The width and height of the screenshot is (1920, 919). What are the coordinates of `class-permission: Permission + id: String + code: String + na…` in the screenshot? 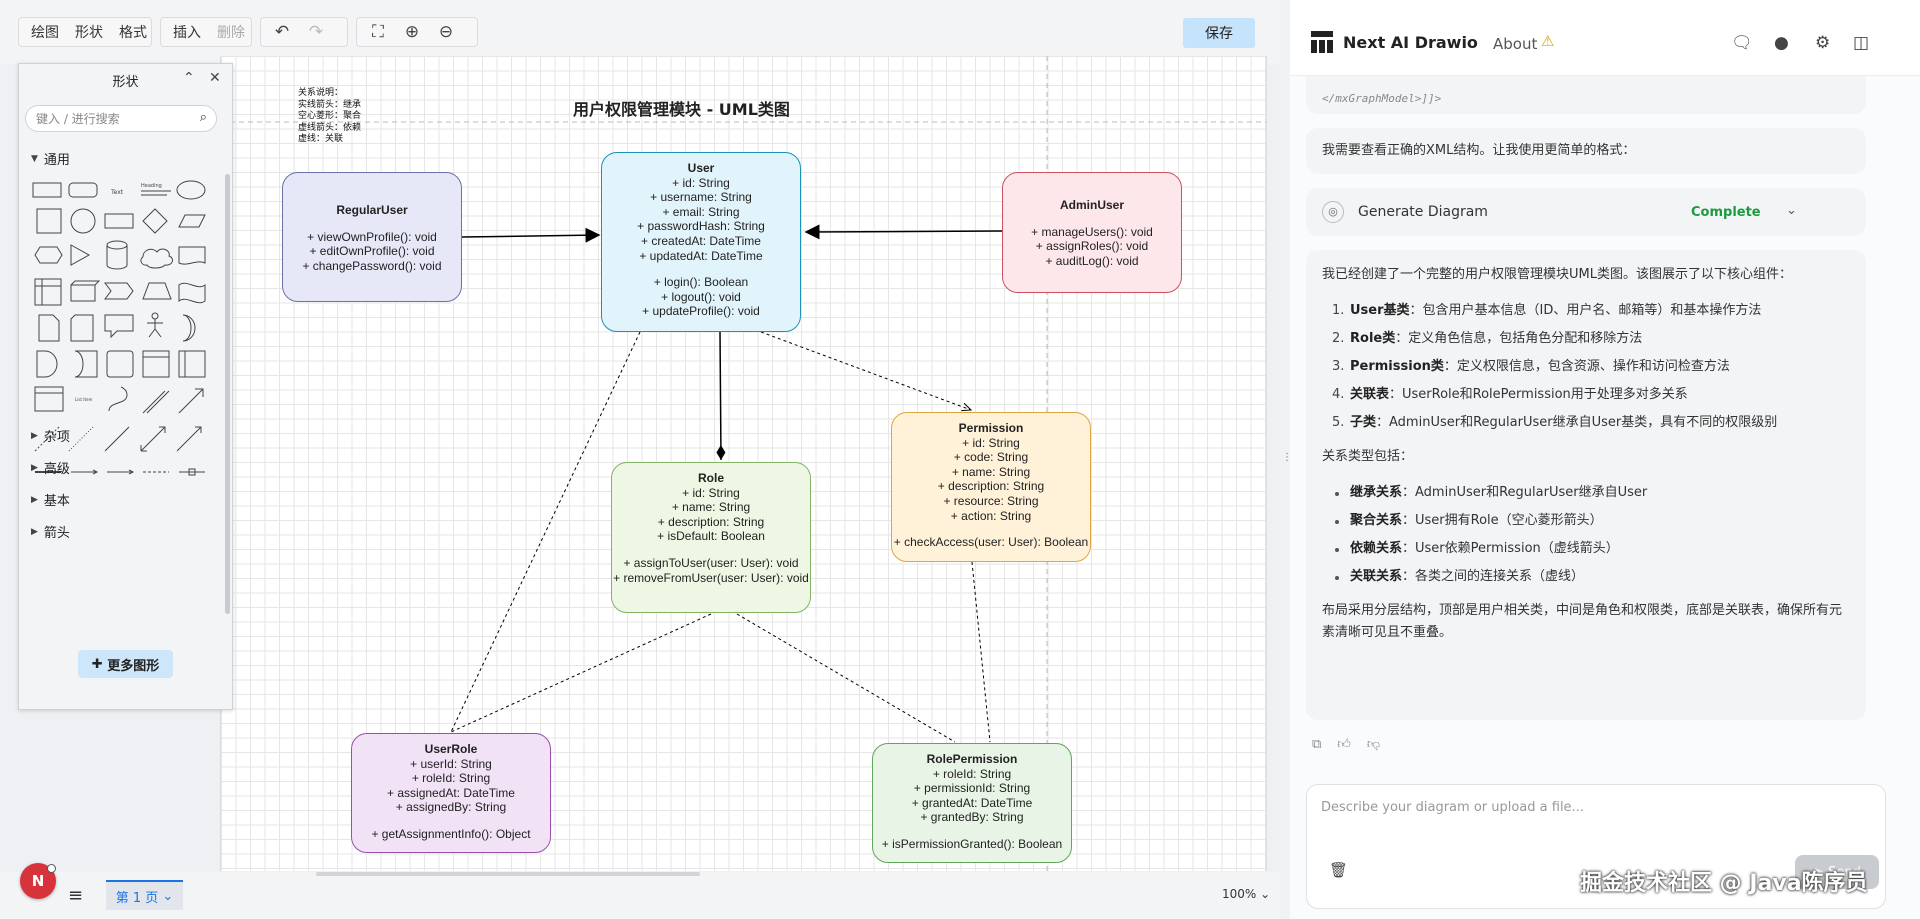 It's located at (991, 487).